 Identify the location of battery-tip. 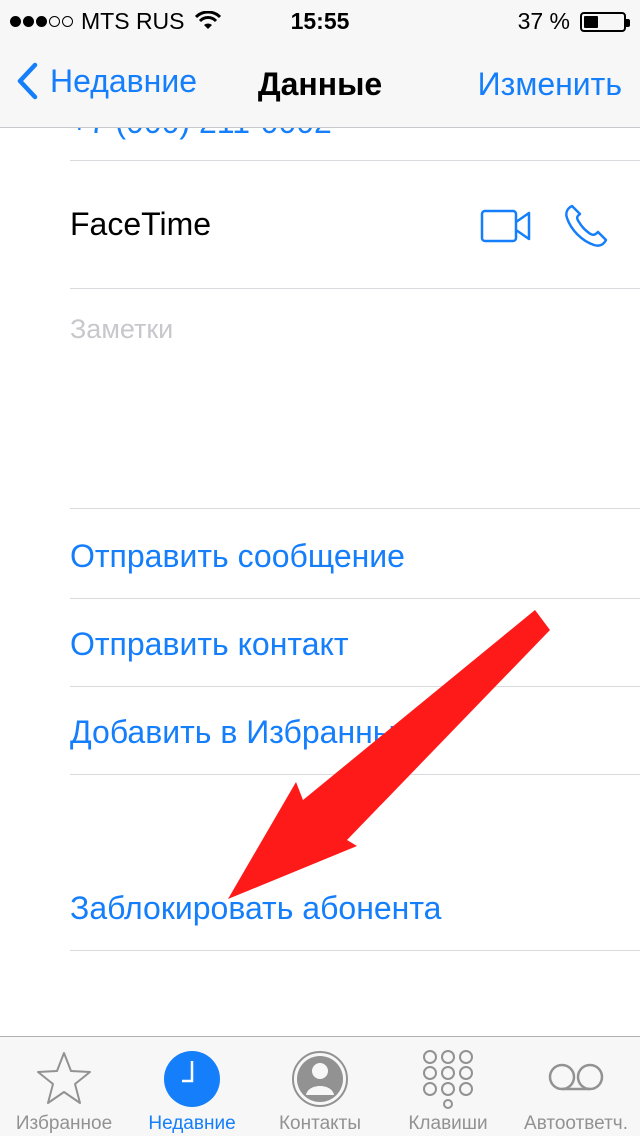
(628, 22).